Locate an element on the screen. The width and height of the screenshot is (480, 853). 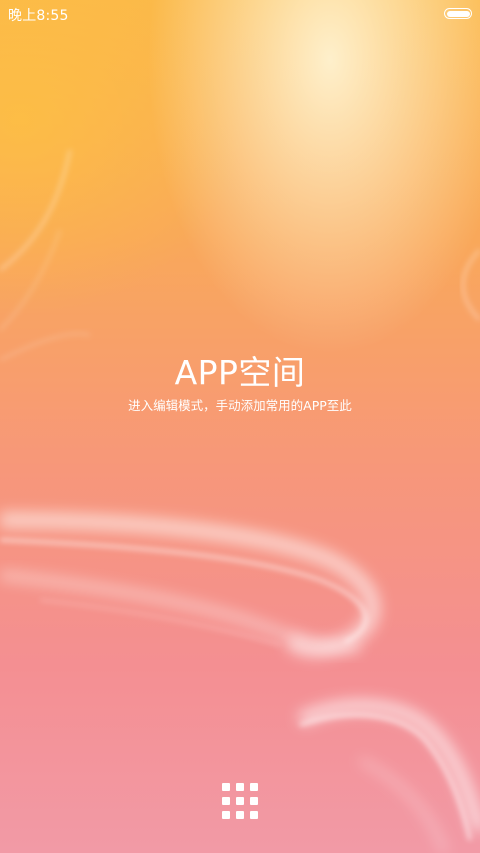
battery-level-fill is located at coordinates (458, 13).